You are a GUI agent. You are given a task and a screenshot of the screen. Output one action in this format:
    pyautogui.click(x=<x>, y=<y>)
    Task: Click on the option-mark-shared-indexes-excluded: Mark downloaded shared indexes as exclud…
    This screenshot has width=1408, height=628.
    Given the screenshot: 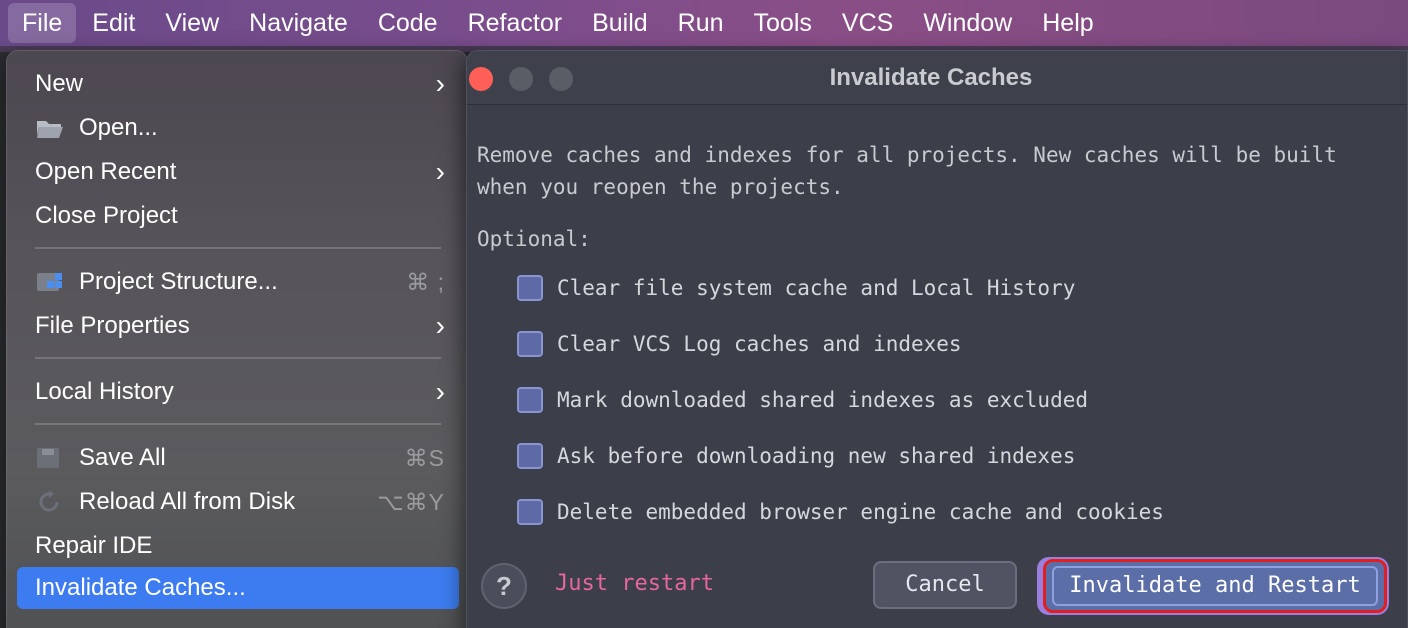 What is the action you would take?
    pyautogui.click(x=802, y=400)
    